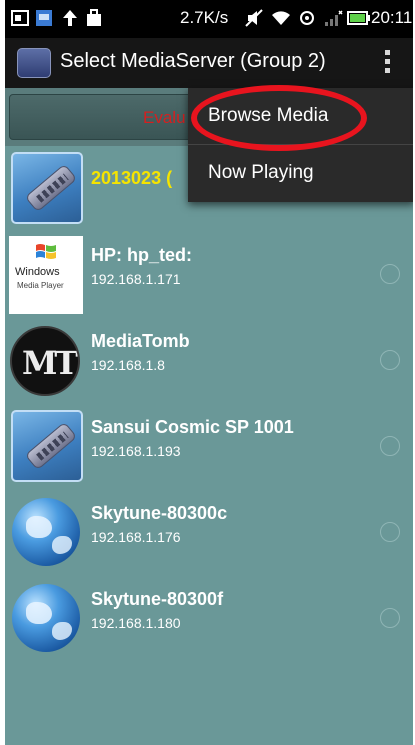  Describe the element at coordinates (70, 18) in the screenshot. I see `upload-arrow-icon` at that location.